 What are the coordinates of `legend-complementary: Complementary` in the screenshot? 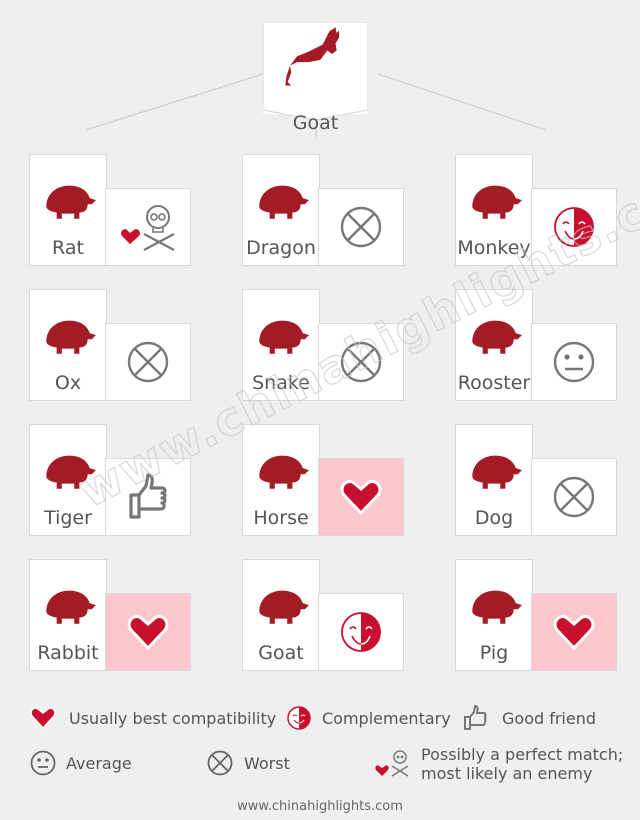 It's located at (369, 718).